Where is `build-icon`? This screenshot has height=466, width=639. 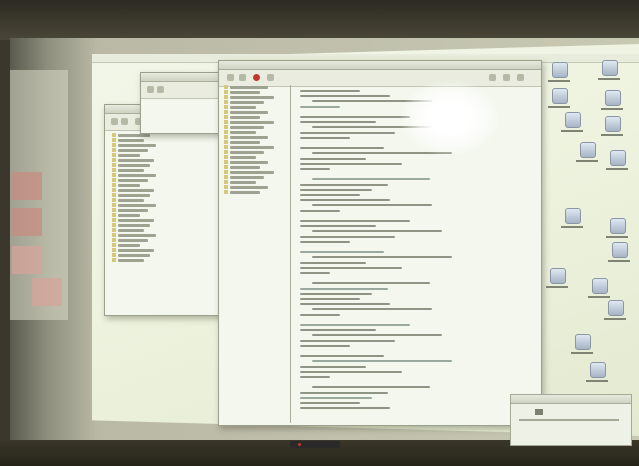
build-icon is located at coordinates (230, 77).